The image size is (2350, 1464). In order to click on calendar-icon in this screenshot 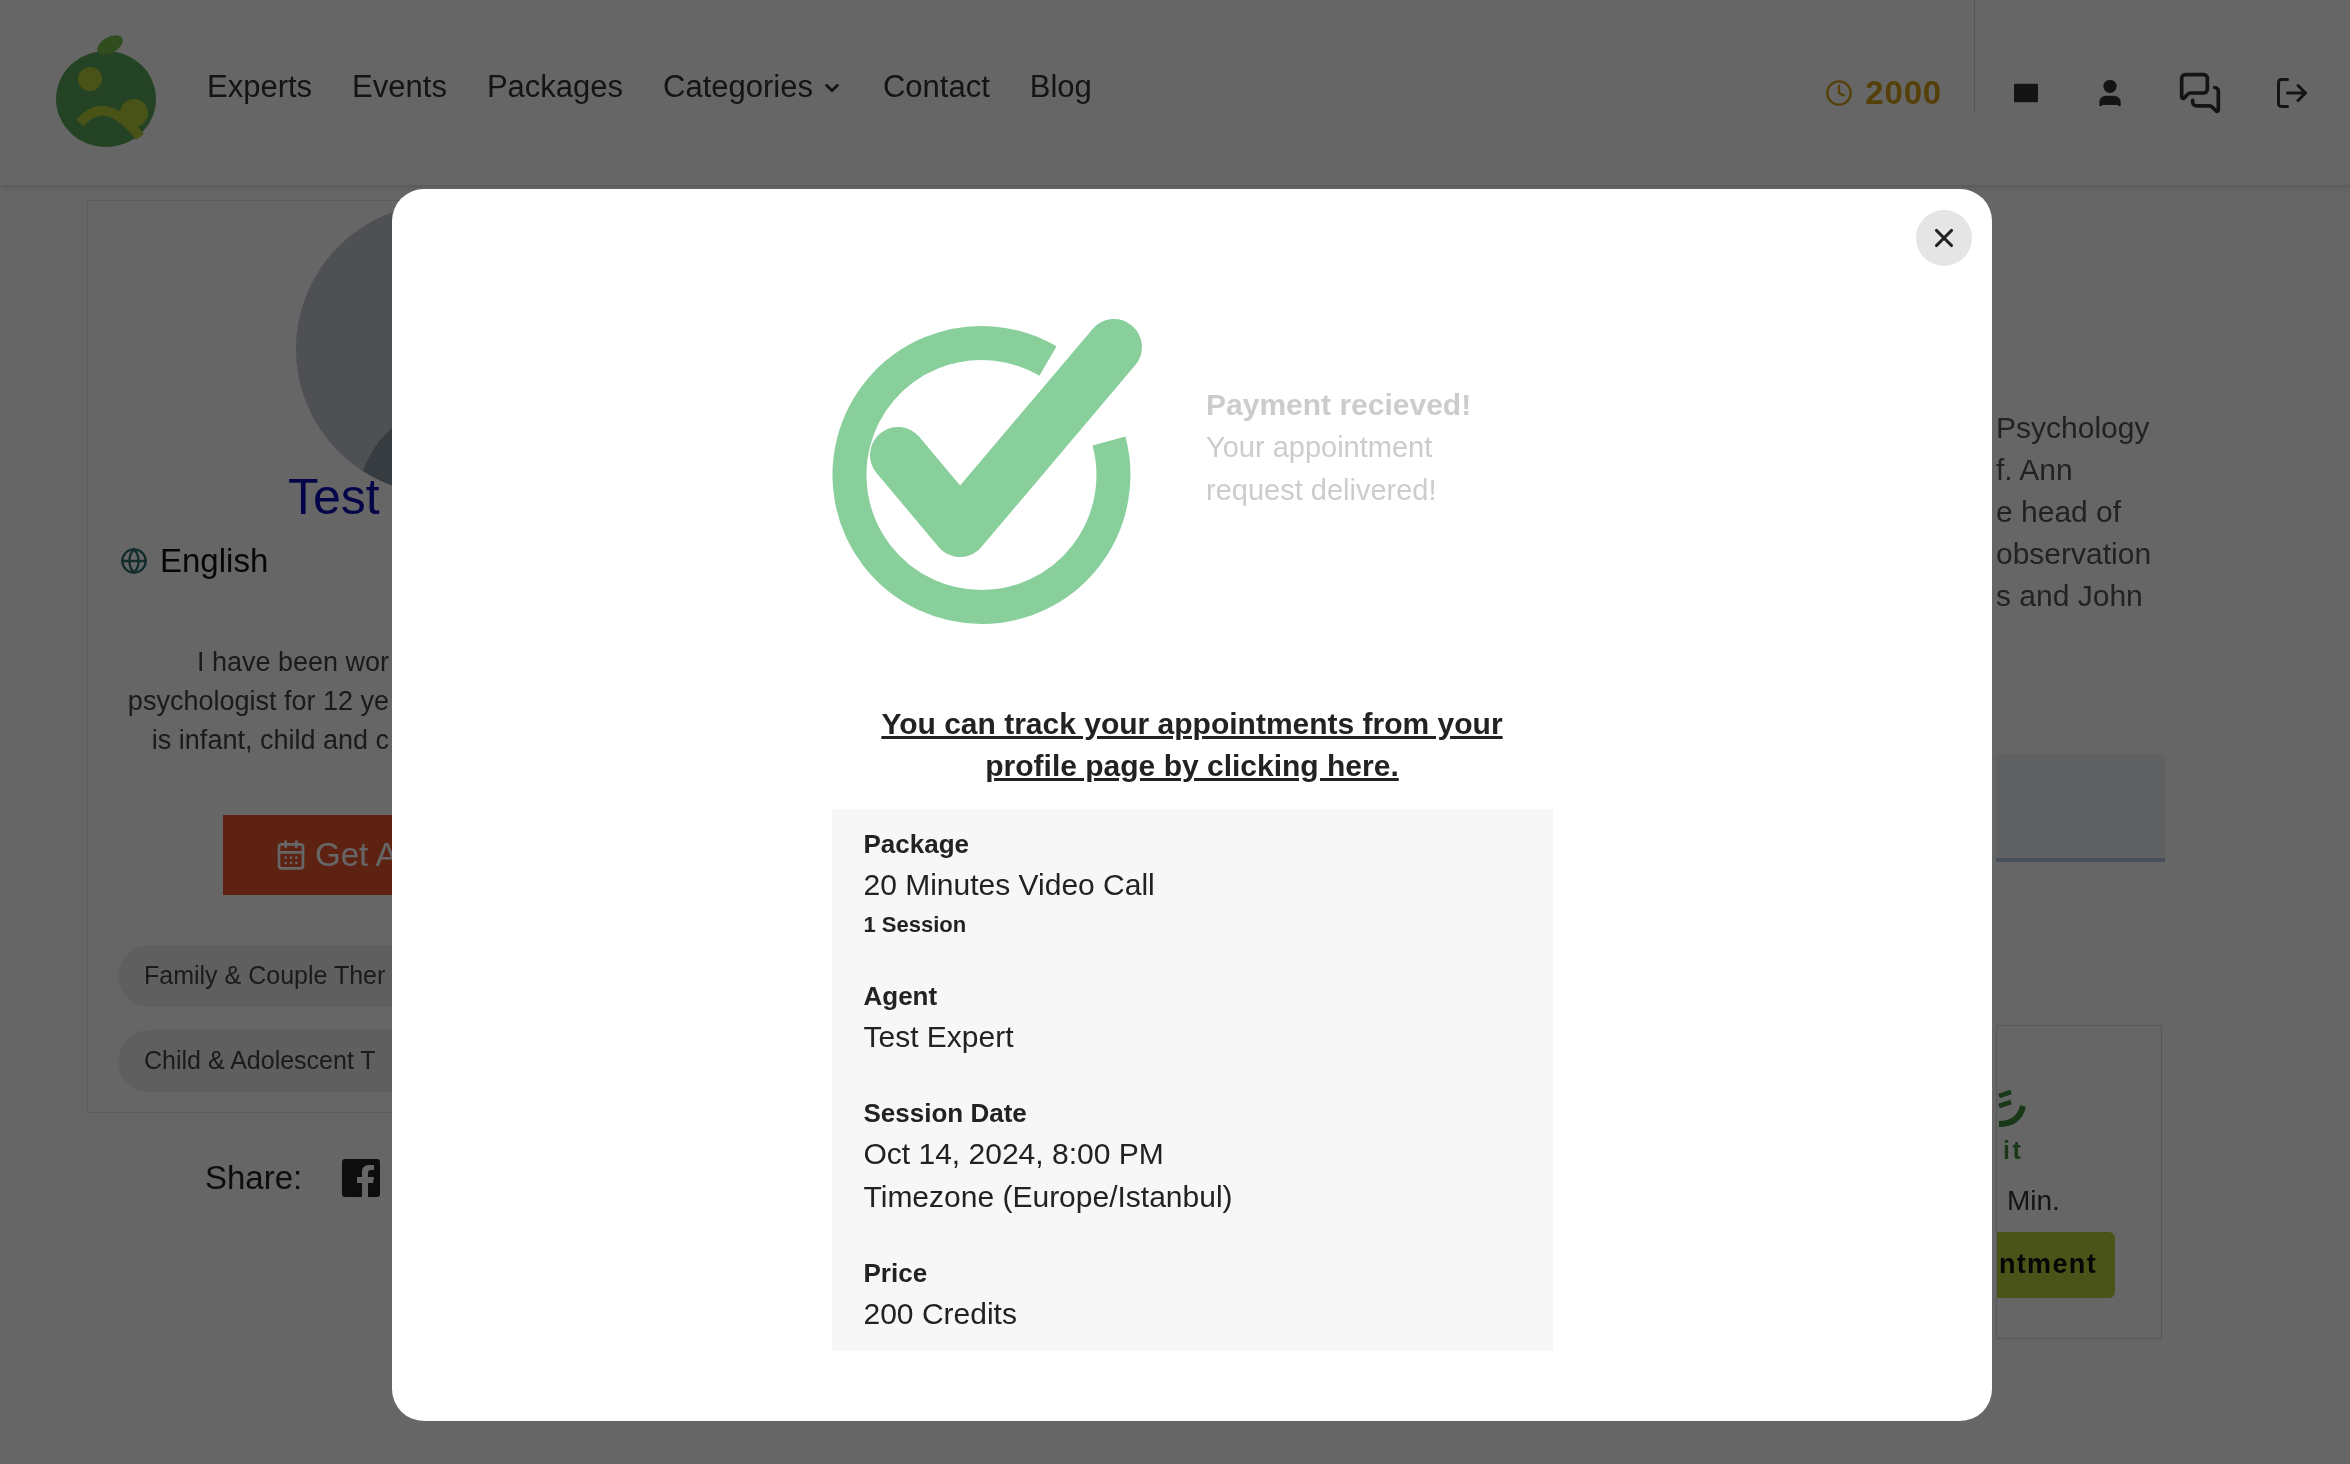, I will do `click(291, 854)`.